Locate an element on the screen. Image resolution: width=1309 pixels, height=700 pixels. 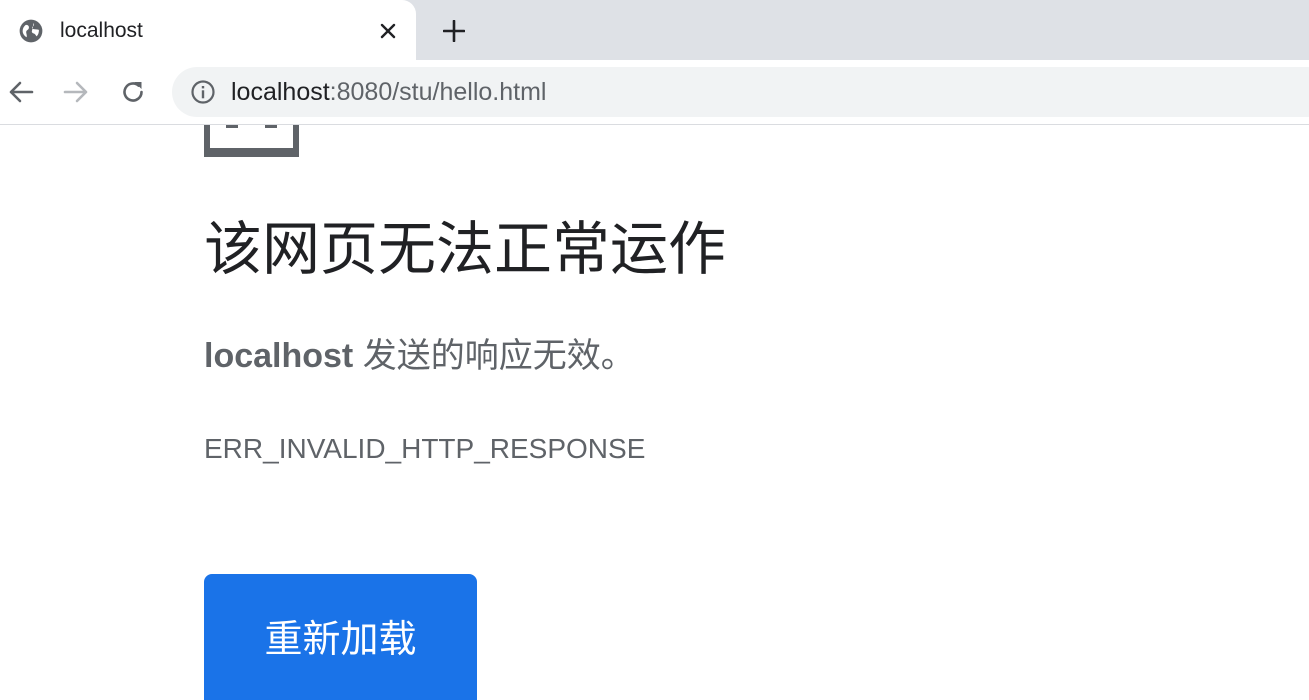
browser-toolbar: localhost:8080/stu/hello.html is located at coordinates (654, 92).